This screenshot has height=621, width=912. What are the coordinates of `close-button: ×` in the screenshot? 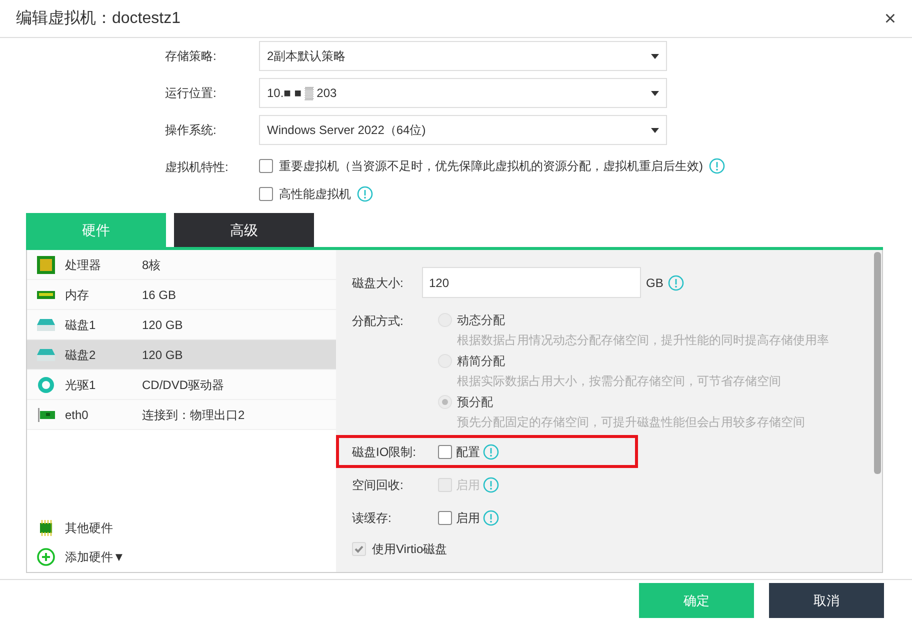 It's located at (890, 18).